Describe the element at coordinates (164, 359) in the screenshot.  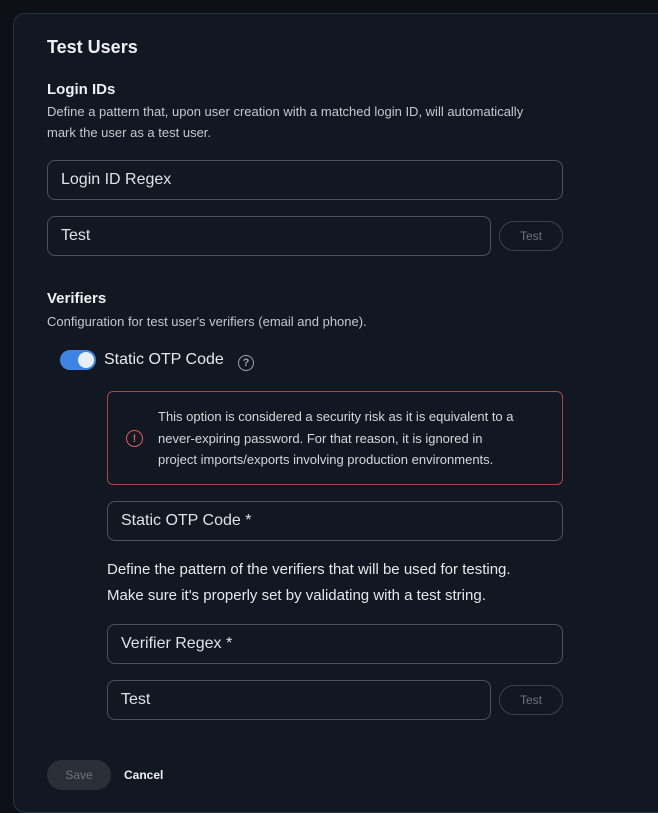
I see `static-otp-toggle-label: Static OTP Code` at that location.